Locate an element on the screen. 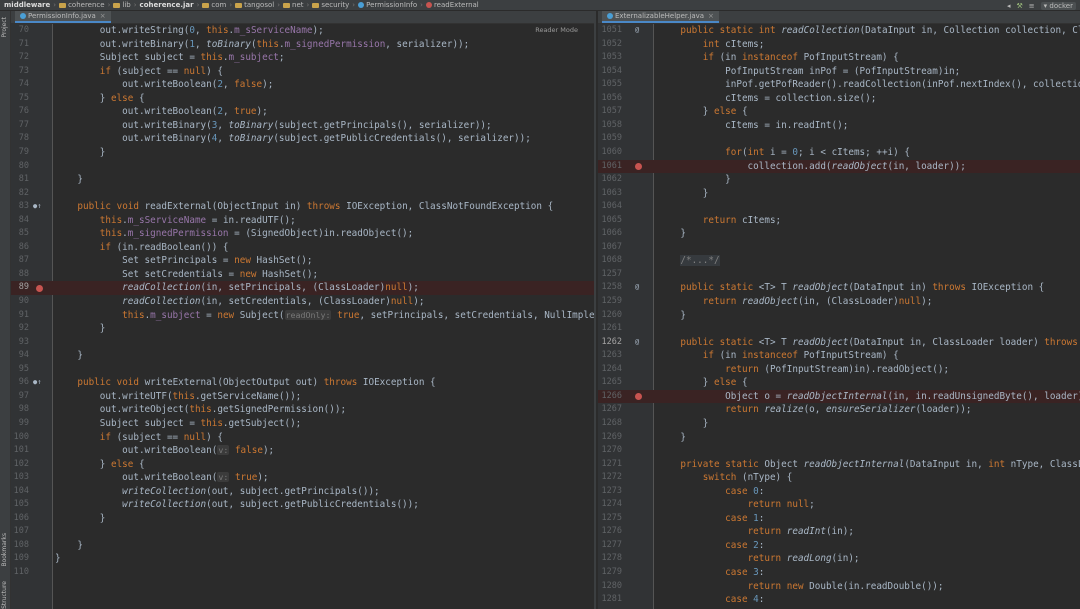 Image resolution: width=1080 pixels, height=609 pixels. line-number: 99 is located at coordinates (20, 424).